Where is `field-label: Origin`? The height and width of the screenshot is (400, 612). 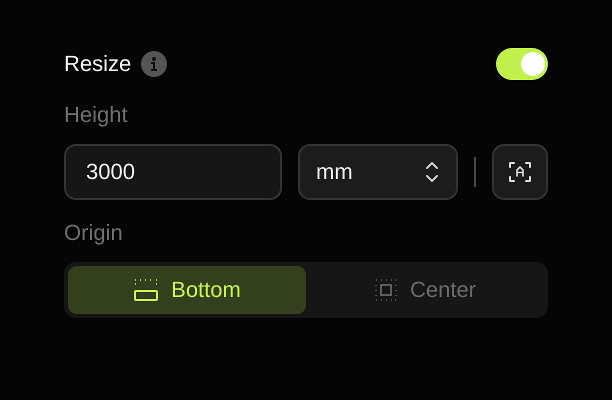
field-label: Origin is located at coordinates (94, 233).